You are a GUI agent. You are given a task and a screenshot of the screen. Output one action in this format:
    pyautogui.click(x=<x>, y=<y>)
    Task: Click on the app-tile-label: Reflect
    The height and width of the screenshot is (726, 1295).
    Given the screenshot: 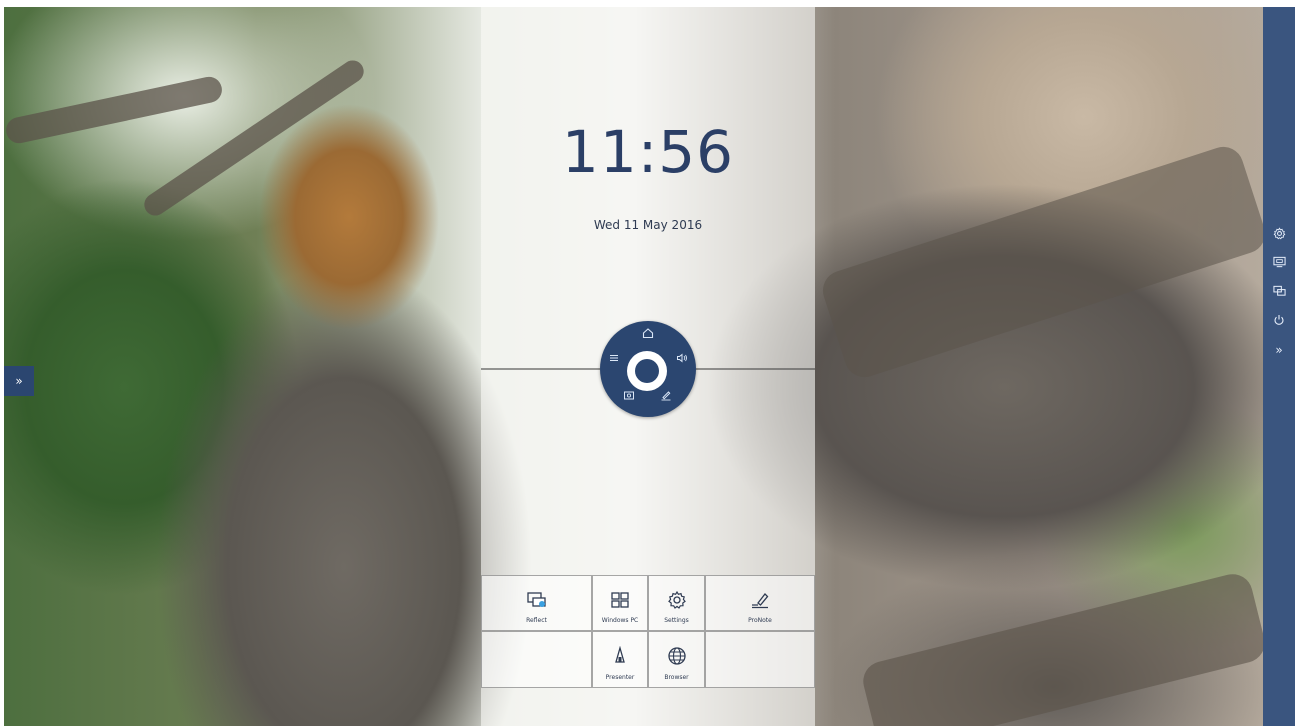 What is the action you would take?
    pyautogui.click(x=536, y=620)
    